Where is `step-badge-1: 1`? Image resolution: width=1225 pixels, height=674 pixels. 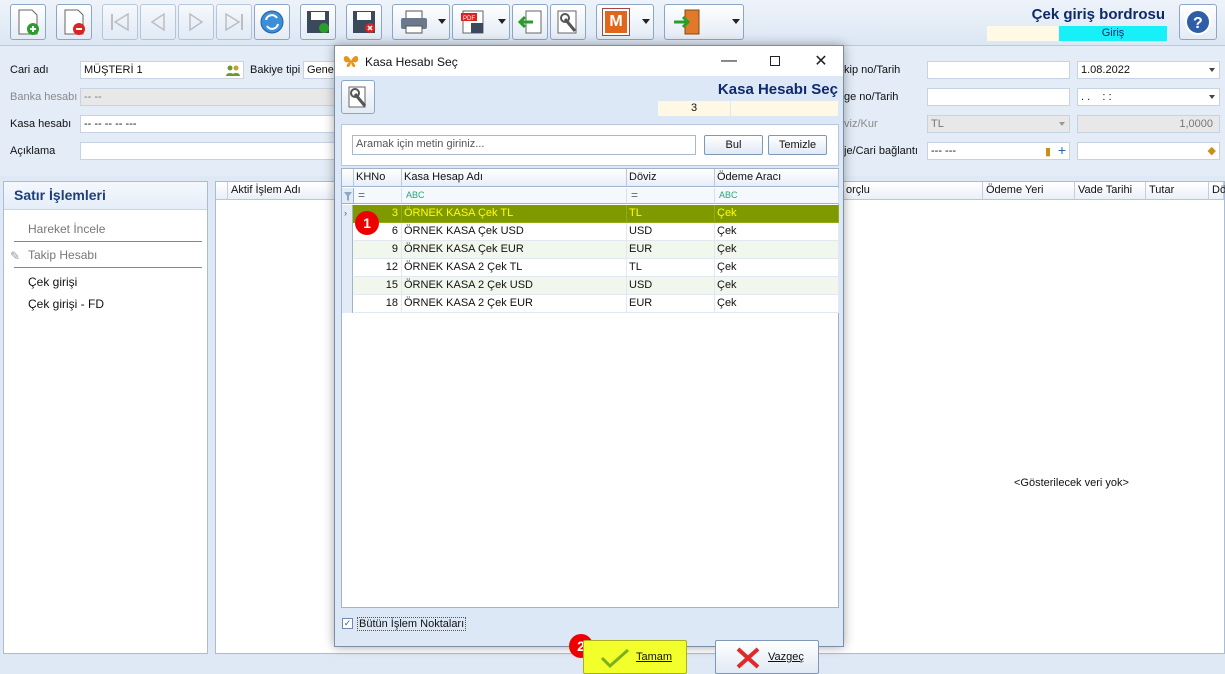 step-badge-1: 1 is located at coordinates (367, 223).